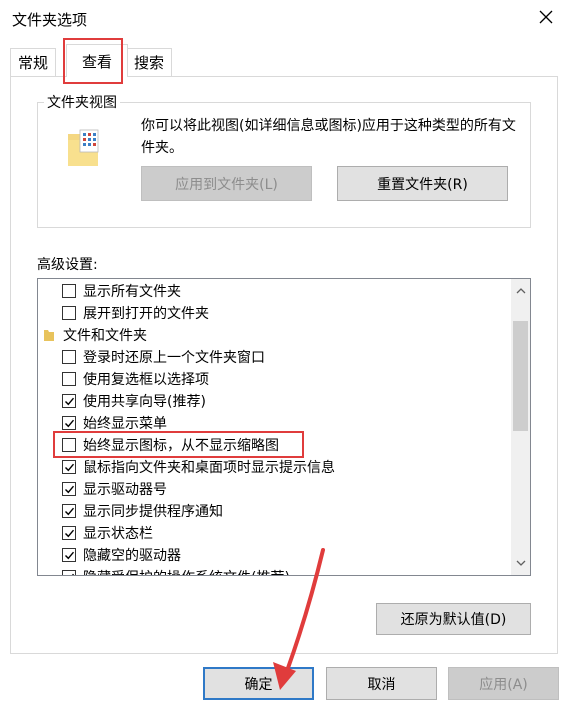 The image size is (568, 712). I want to click on list-item: 使用复选框以选择项, so click(135, 379).